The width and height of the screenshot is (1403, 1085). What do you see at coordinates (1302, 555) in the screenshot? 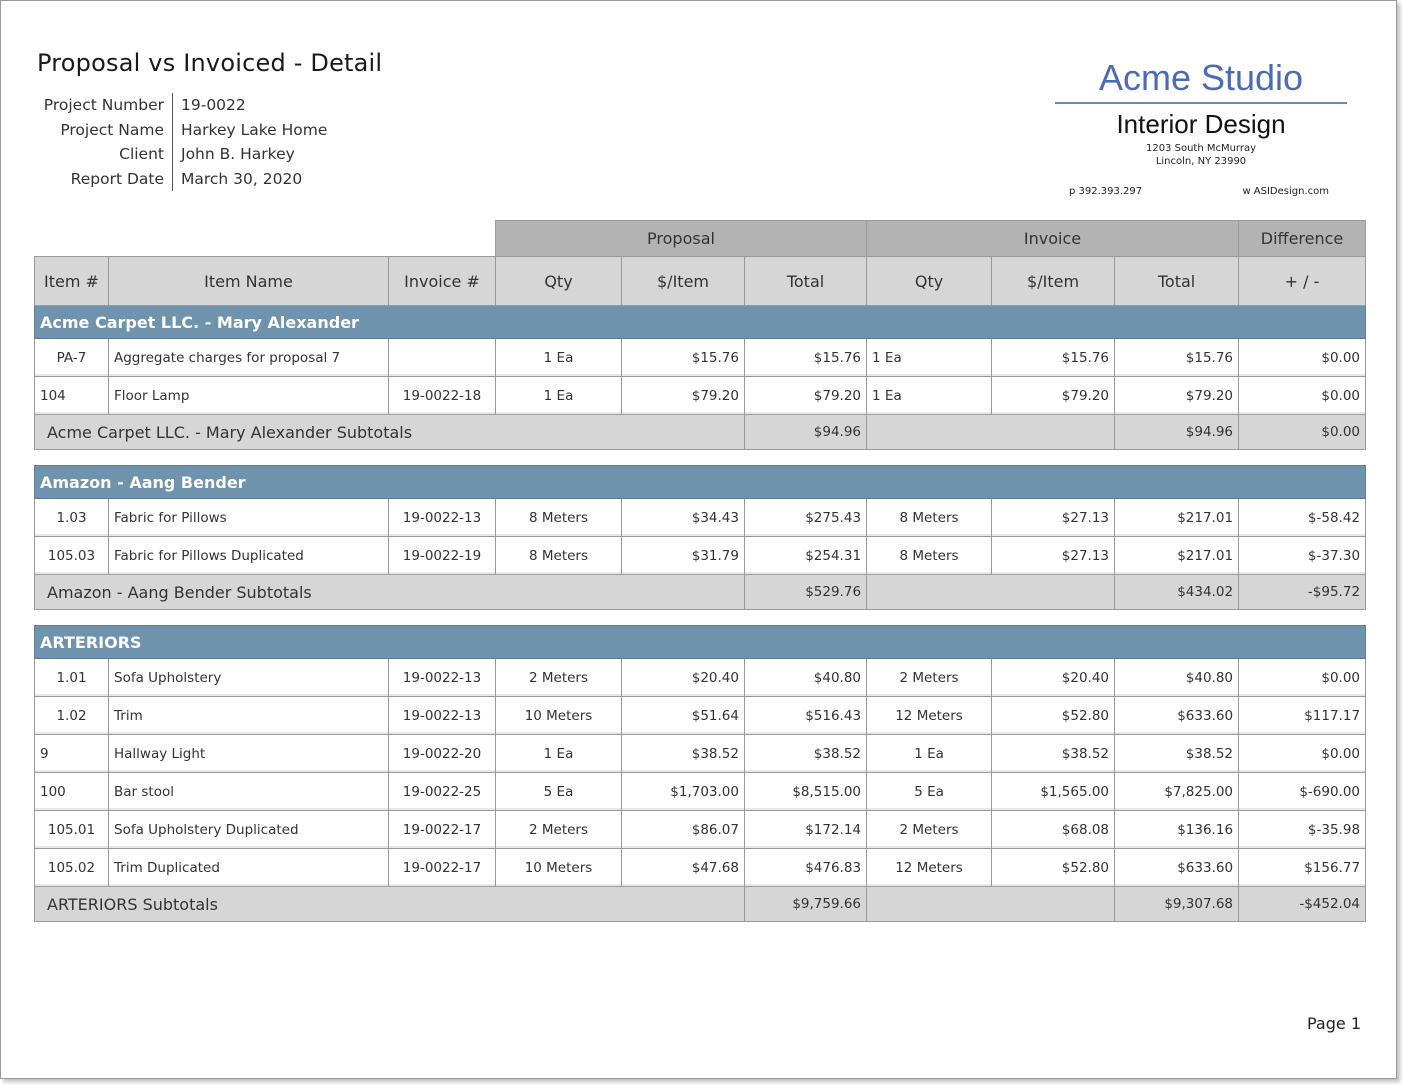
I see `cell-difference: $-37.30` at bounding box center [1302, 555].